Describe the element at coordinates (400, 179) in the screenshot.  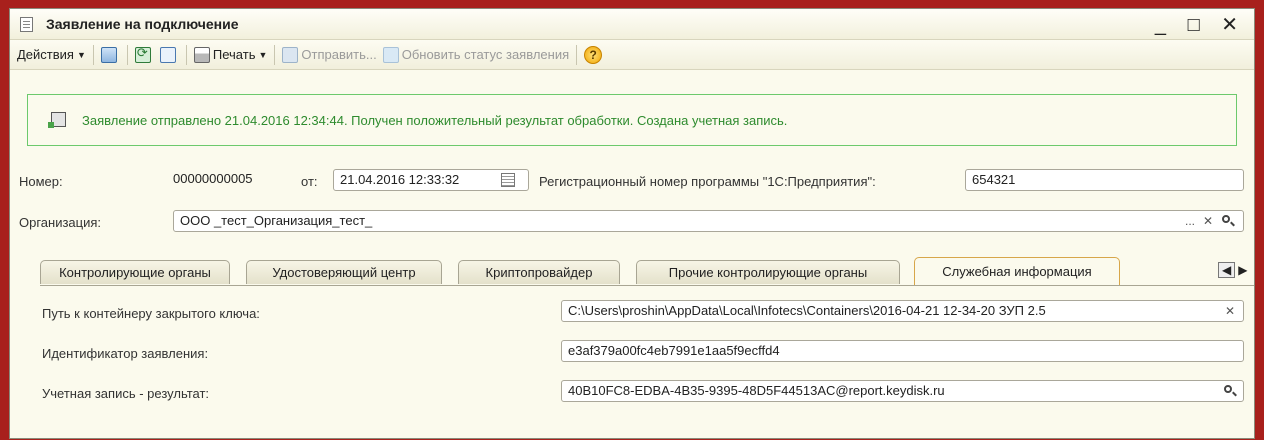
I see `date-value: 21.04.2016 12:33:32` at that location.